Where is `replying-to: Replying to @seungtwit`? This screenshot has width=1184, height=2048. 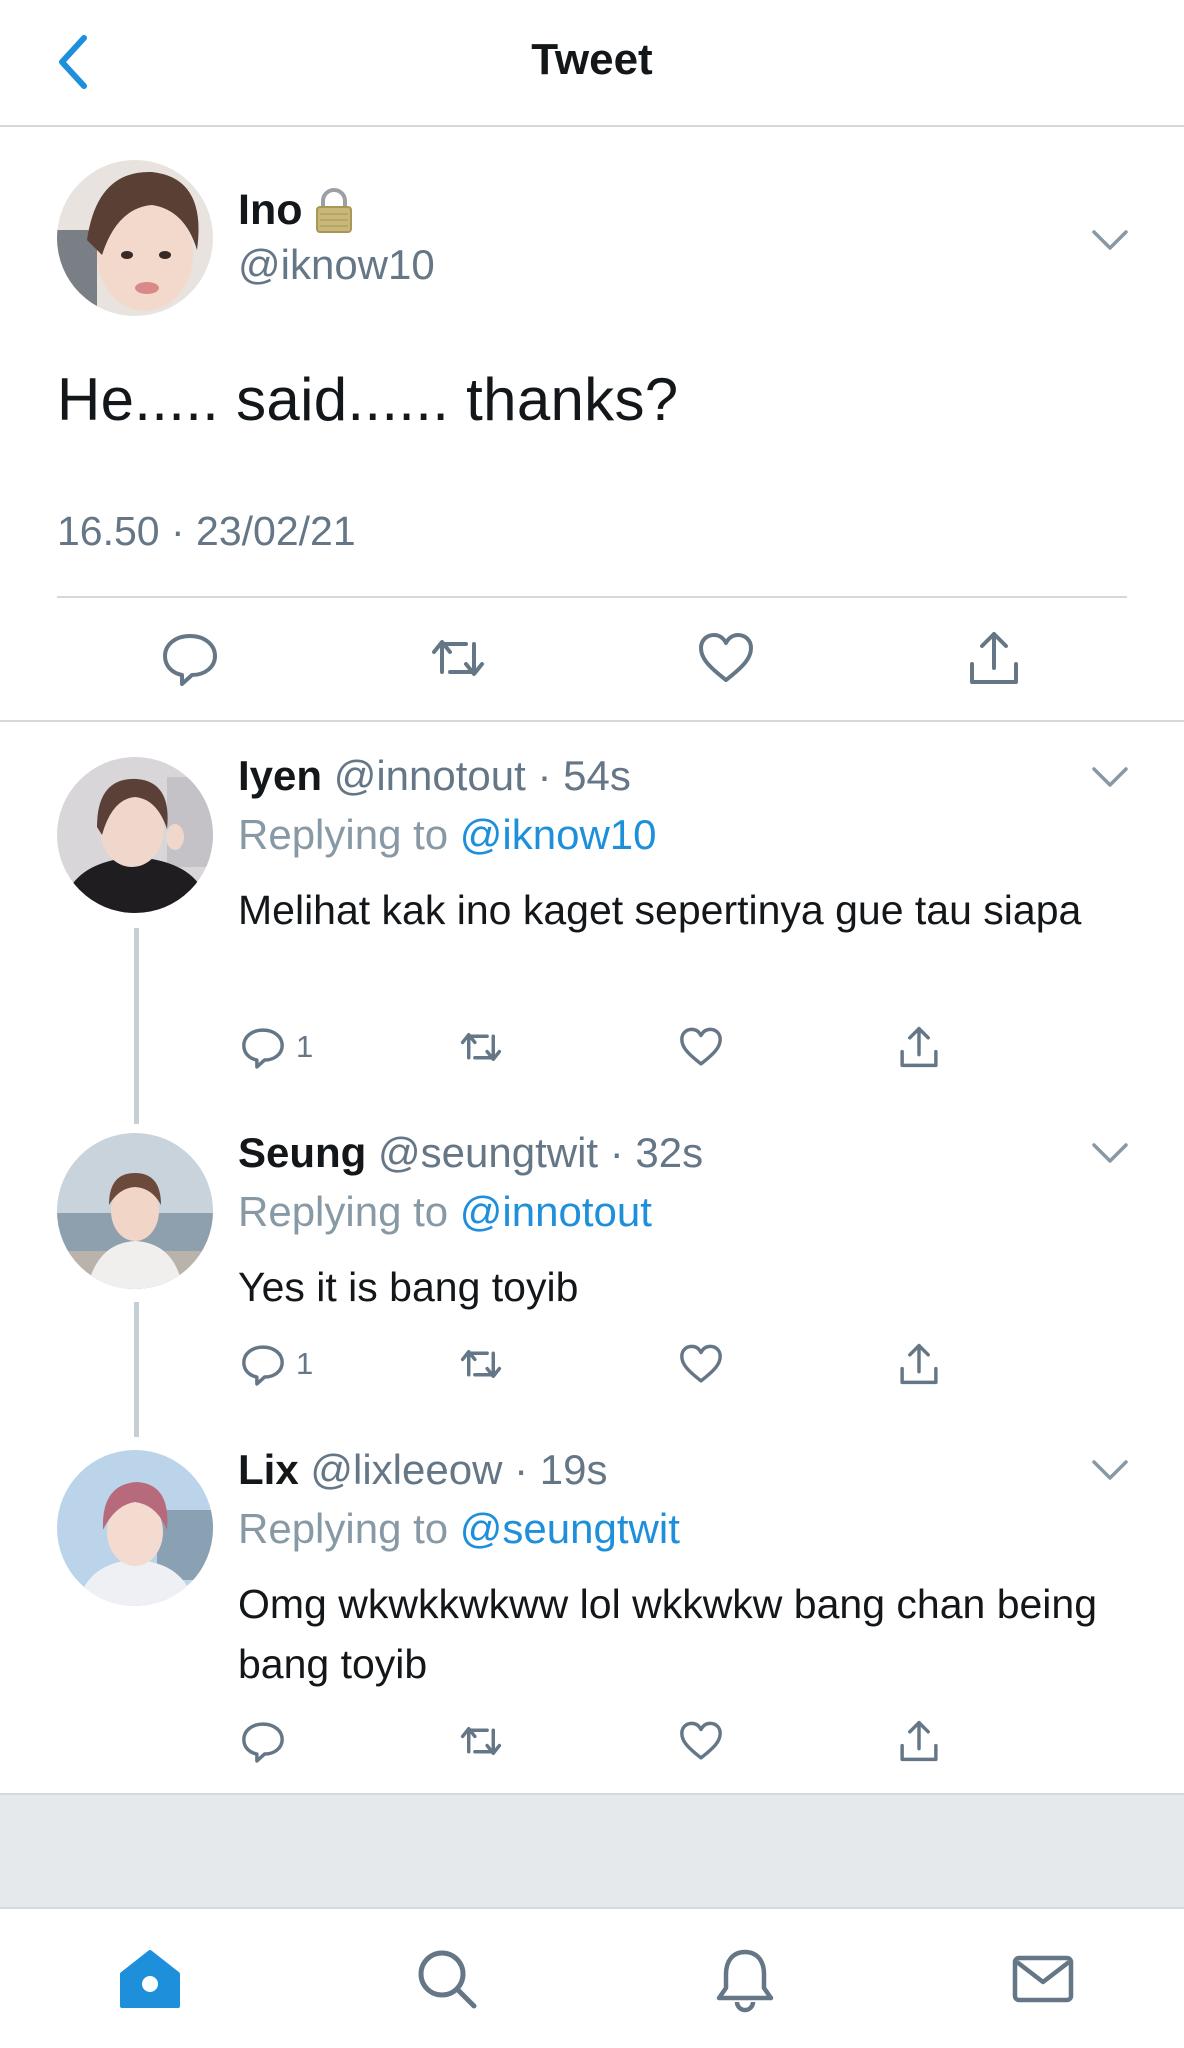
replying-to: Replying to @seungtwit is located at coordinates (459, 1529).